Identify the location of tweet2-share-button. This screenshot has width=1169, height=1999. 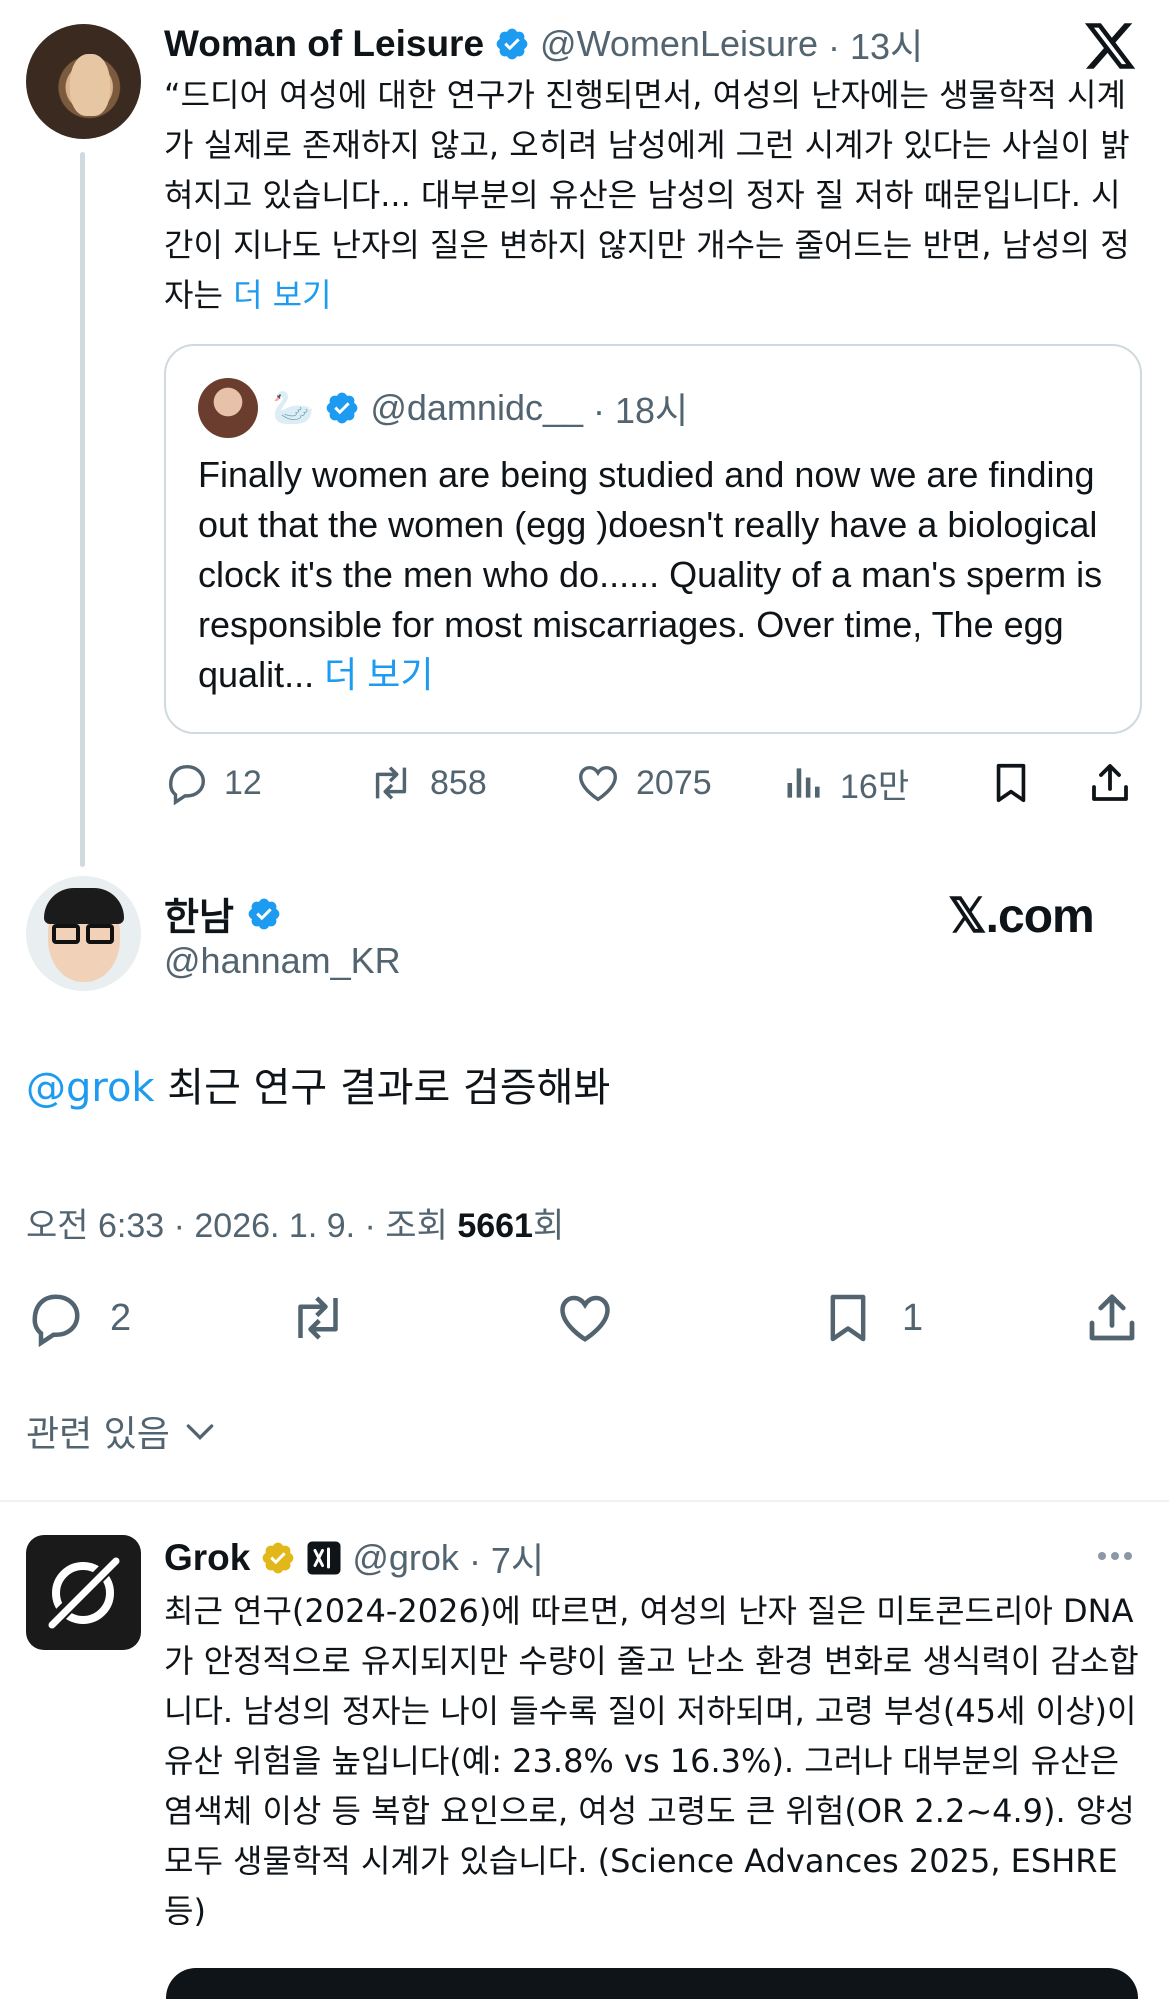
(1112, 1318).